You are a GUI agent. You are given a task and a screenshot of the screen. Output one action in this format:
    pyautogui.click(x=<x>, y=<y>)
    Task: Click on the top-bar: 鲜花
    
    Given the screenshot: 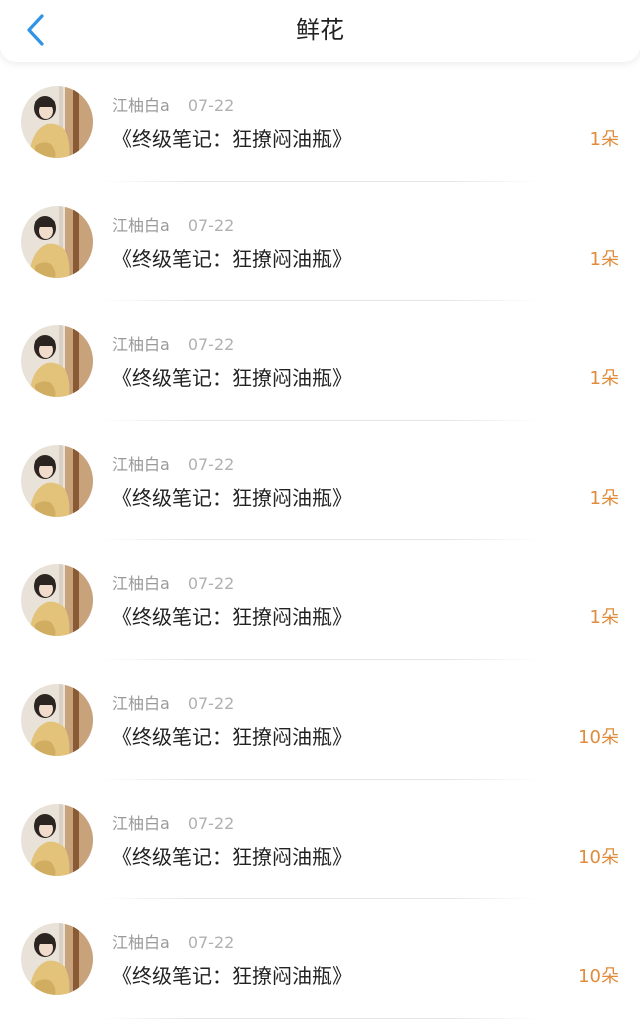 What is the action you would take?
    pyautogui.click(x=320, y=31)
    